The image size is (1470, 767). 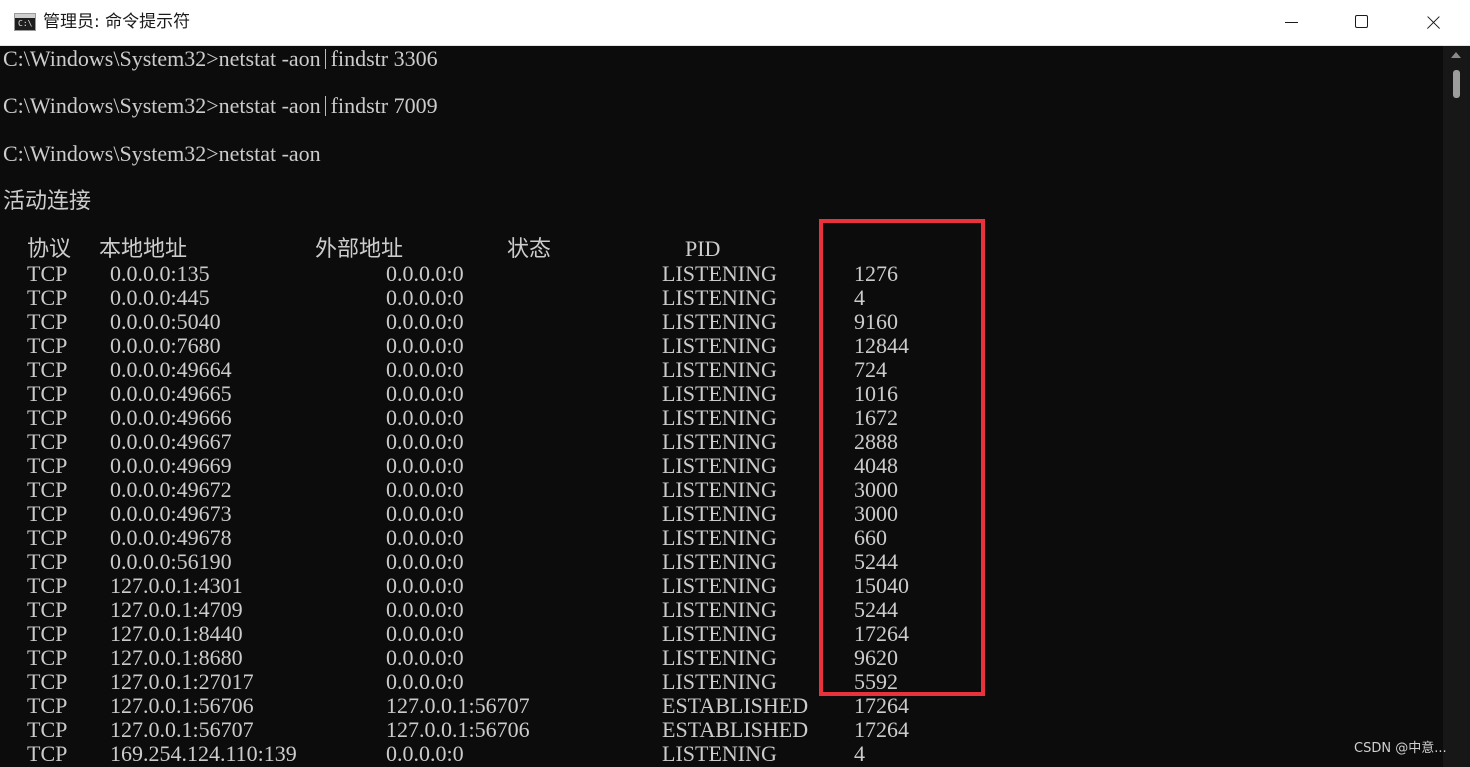 I want to click on app-icon-text: C:\, so click(x=25, y=23).